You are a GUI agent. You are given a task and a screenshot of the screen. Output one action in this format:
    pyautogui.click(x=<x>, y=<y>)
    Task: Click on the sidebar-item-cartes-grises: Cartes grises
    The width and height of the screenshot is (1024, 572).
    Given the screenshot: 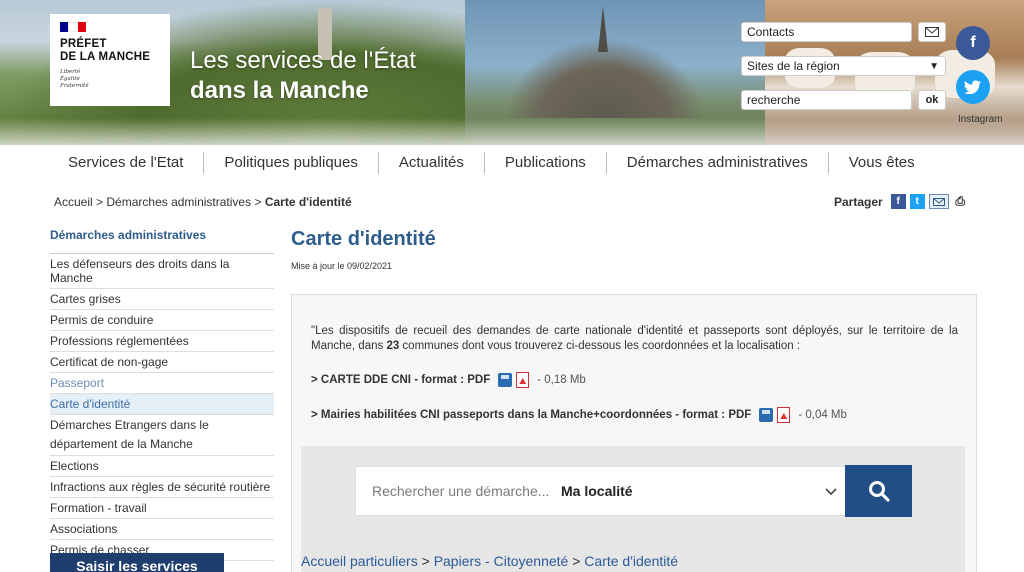 What is the action you would take?
    pyautogui.click(x=162, y=299)
    